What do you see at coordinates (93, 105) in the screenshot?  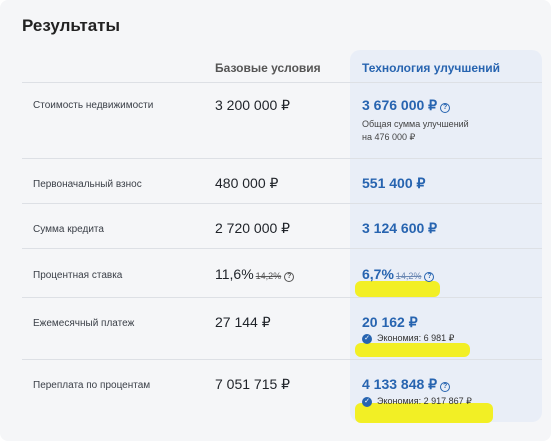 I see `row-label: Стоимость недвижимости` at bounding box center [93, 105].